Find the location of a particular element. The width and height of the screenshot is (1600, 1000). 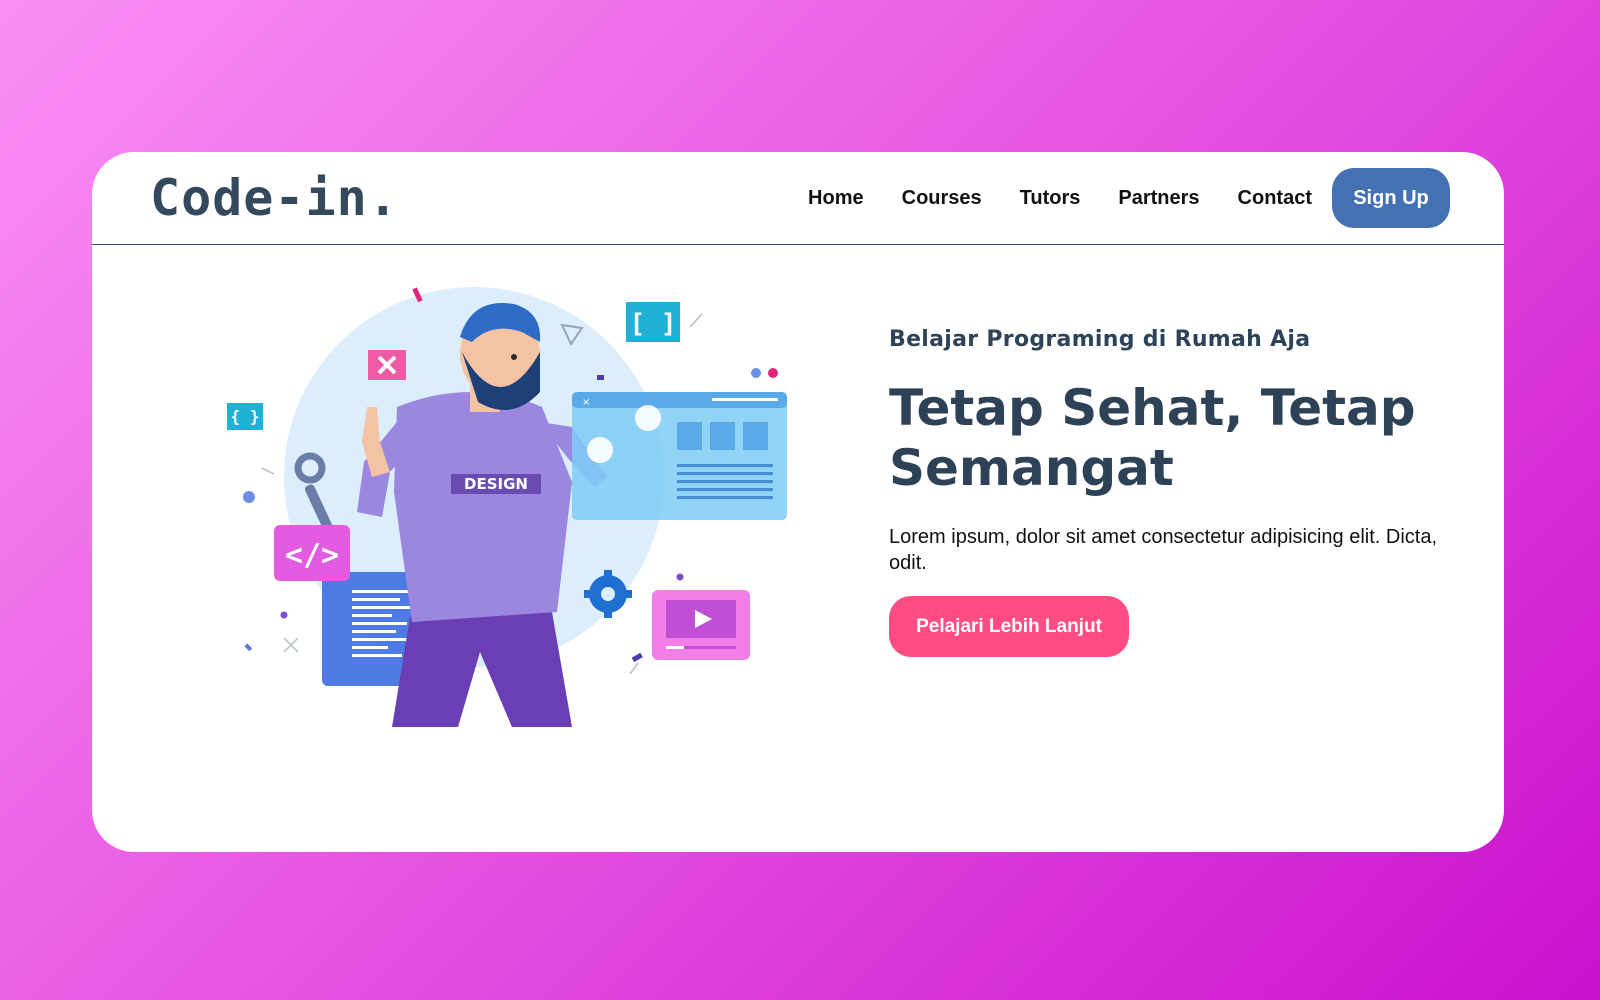

nav-link-contact: Contact is located at coordinates (1275, 198).